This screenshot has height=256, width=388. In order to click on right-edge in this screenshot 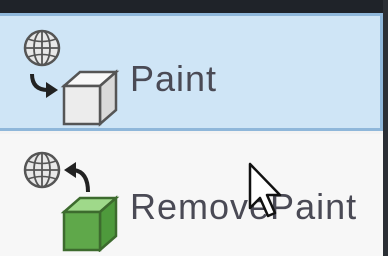, I will do `click(385, 128)`.